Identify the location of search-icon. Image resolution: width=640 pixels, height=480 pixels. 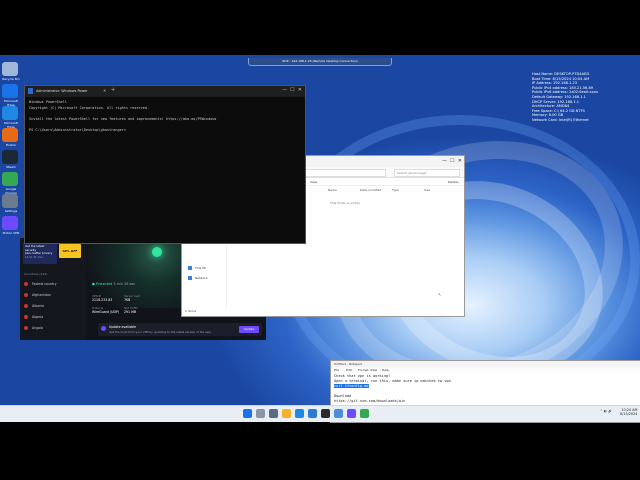
(260, 413).